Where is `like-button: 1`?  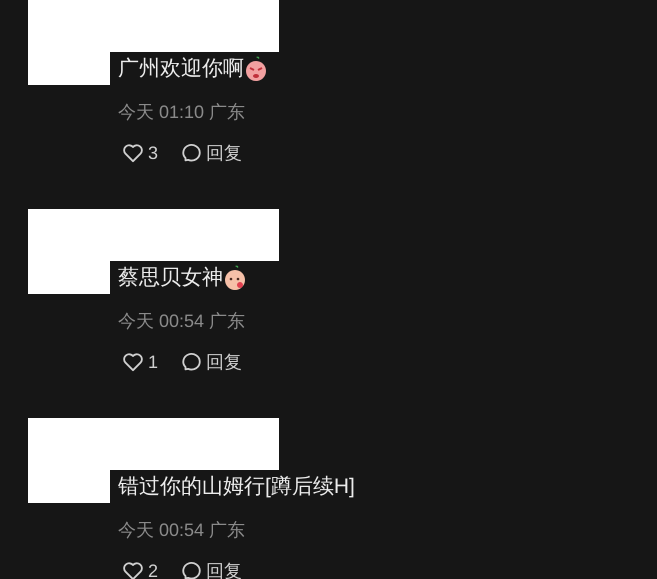
like-button: 1 is located at coordinates (140, 362).